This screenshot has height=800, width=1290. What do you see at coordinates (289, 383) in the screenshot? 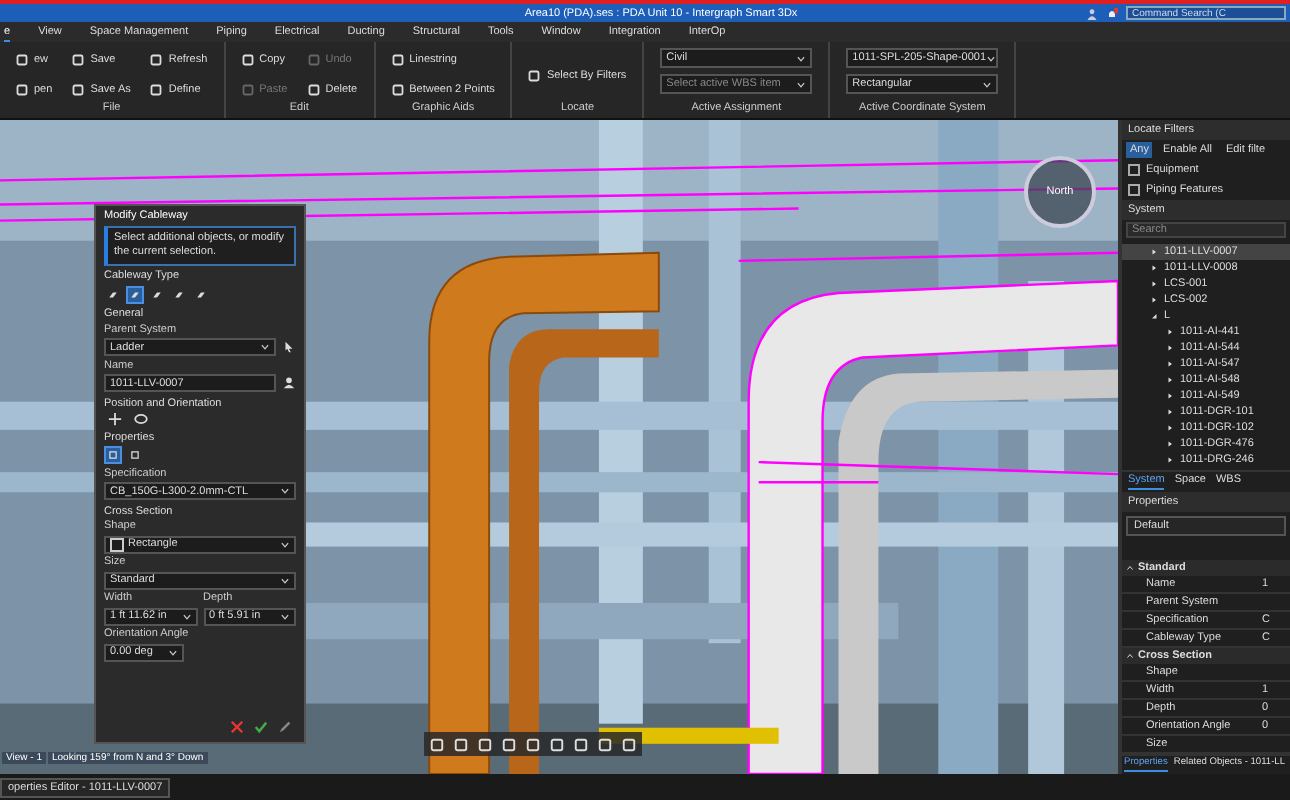
I see `person-icon` at bounding box center [289, 383].